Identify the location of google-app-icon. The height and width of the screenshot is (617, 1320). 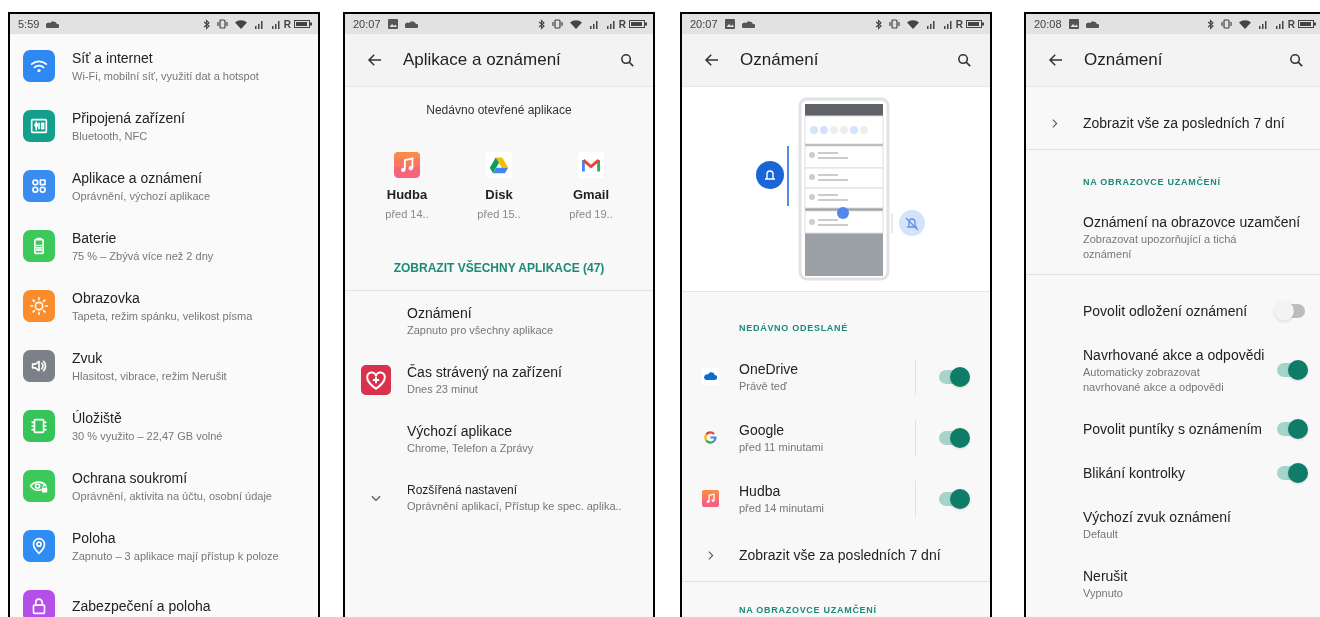
(710, 437).